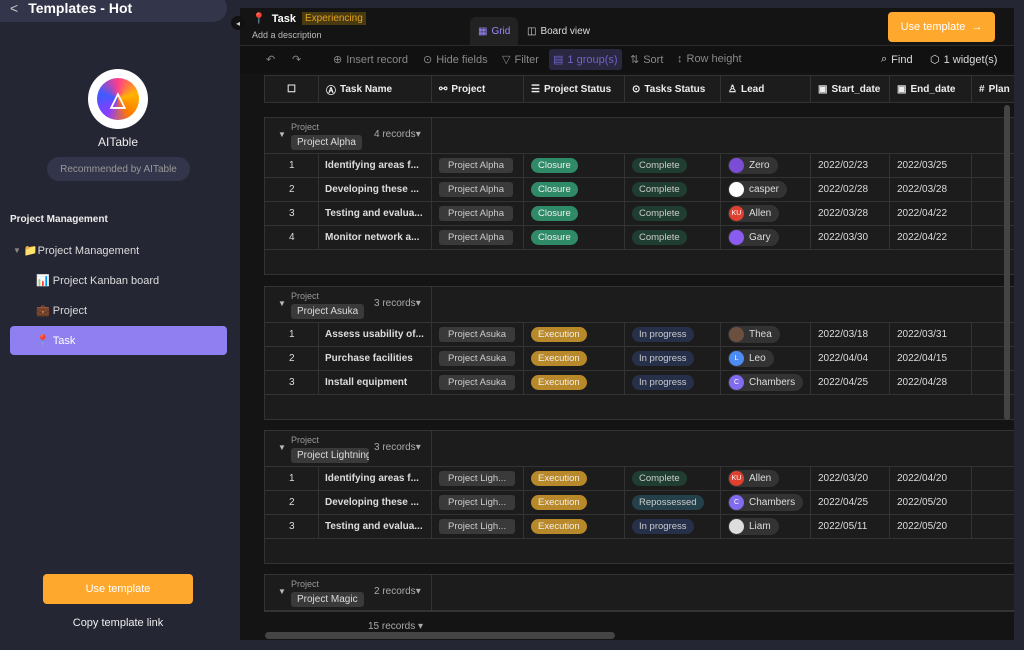 Image resolution: width=1024 pixels, height=650 pixels. I want to click on redo-icon: ↷, so click(296, 59).